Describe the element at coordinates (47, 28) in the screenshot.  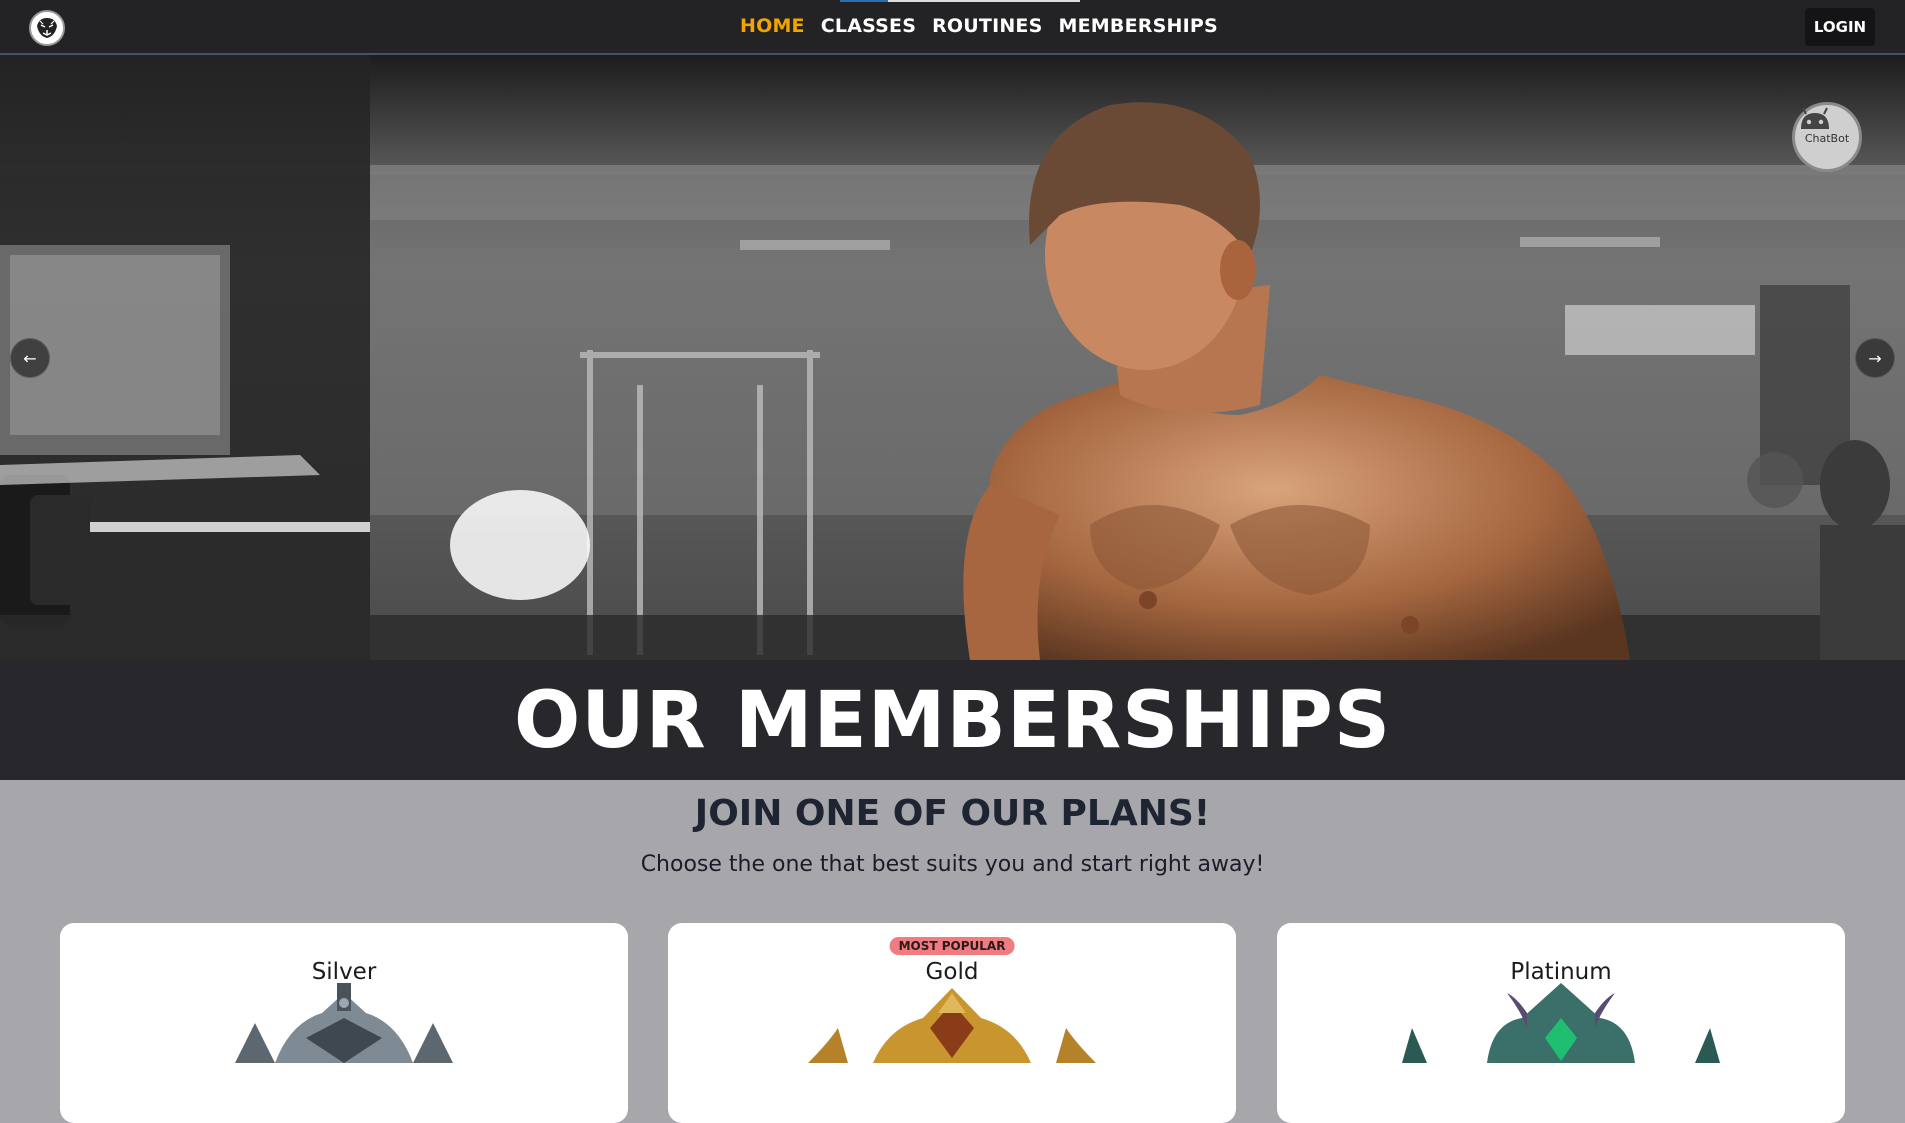
I see `tiger-logo-icon` at that location.